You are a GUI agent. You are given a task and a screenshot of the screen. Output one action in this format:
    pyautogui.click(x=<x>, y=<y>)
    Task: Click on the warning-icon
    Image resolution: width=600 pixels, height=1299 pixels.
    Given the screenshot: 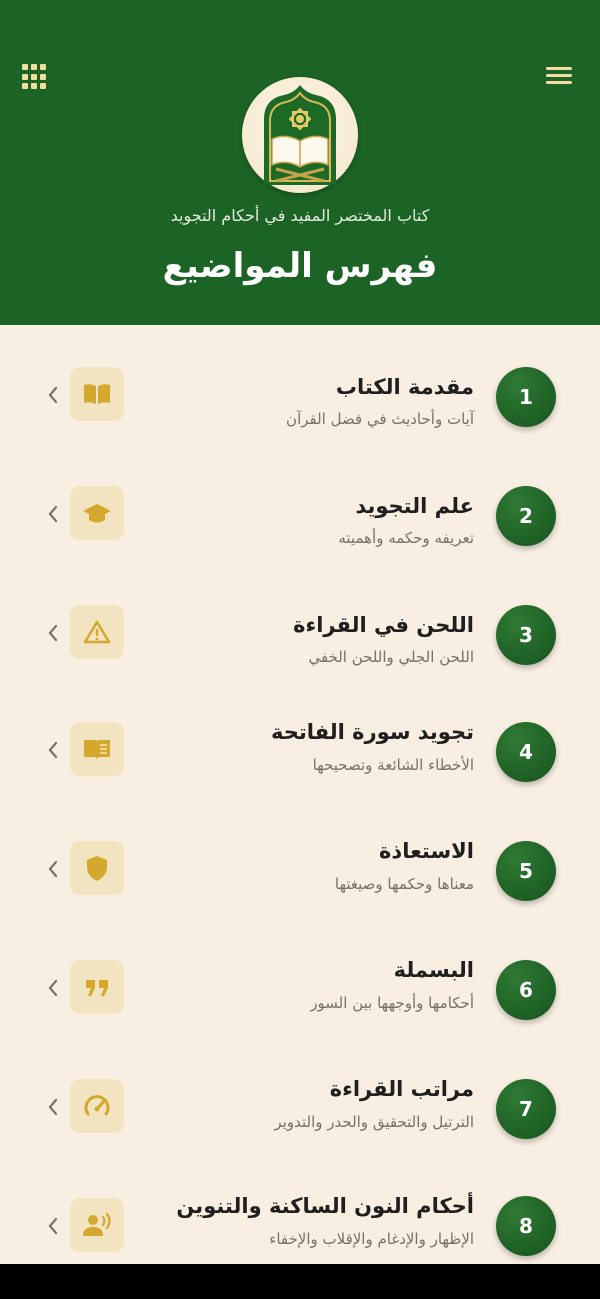 What is the action you would take?
    pyautogui.click(x=97, y=632)
    